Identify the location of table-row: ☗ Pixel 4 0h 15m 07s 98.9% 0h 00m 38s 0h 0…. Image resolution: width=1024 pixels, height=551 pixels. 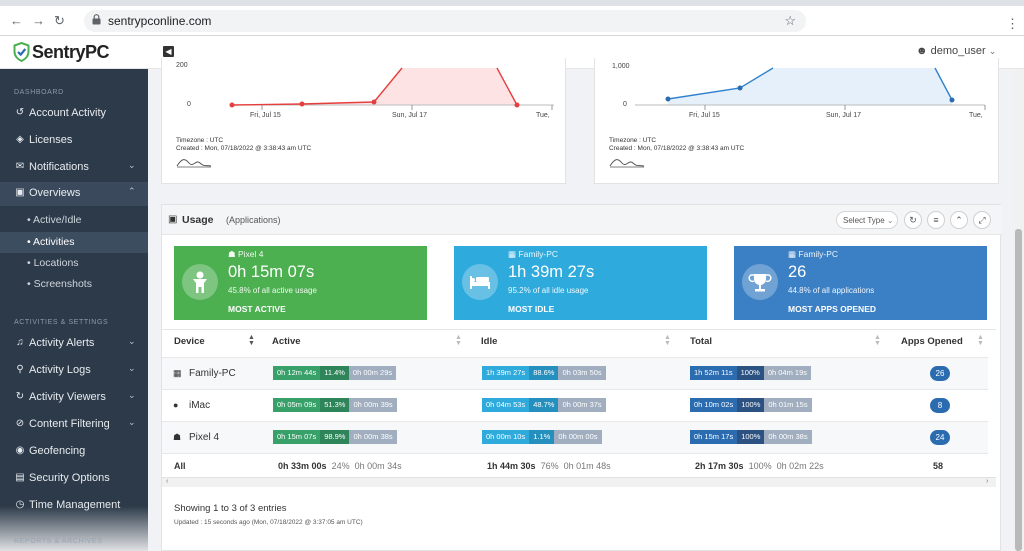
(575, 437).